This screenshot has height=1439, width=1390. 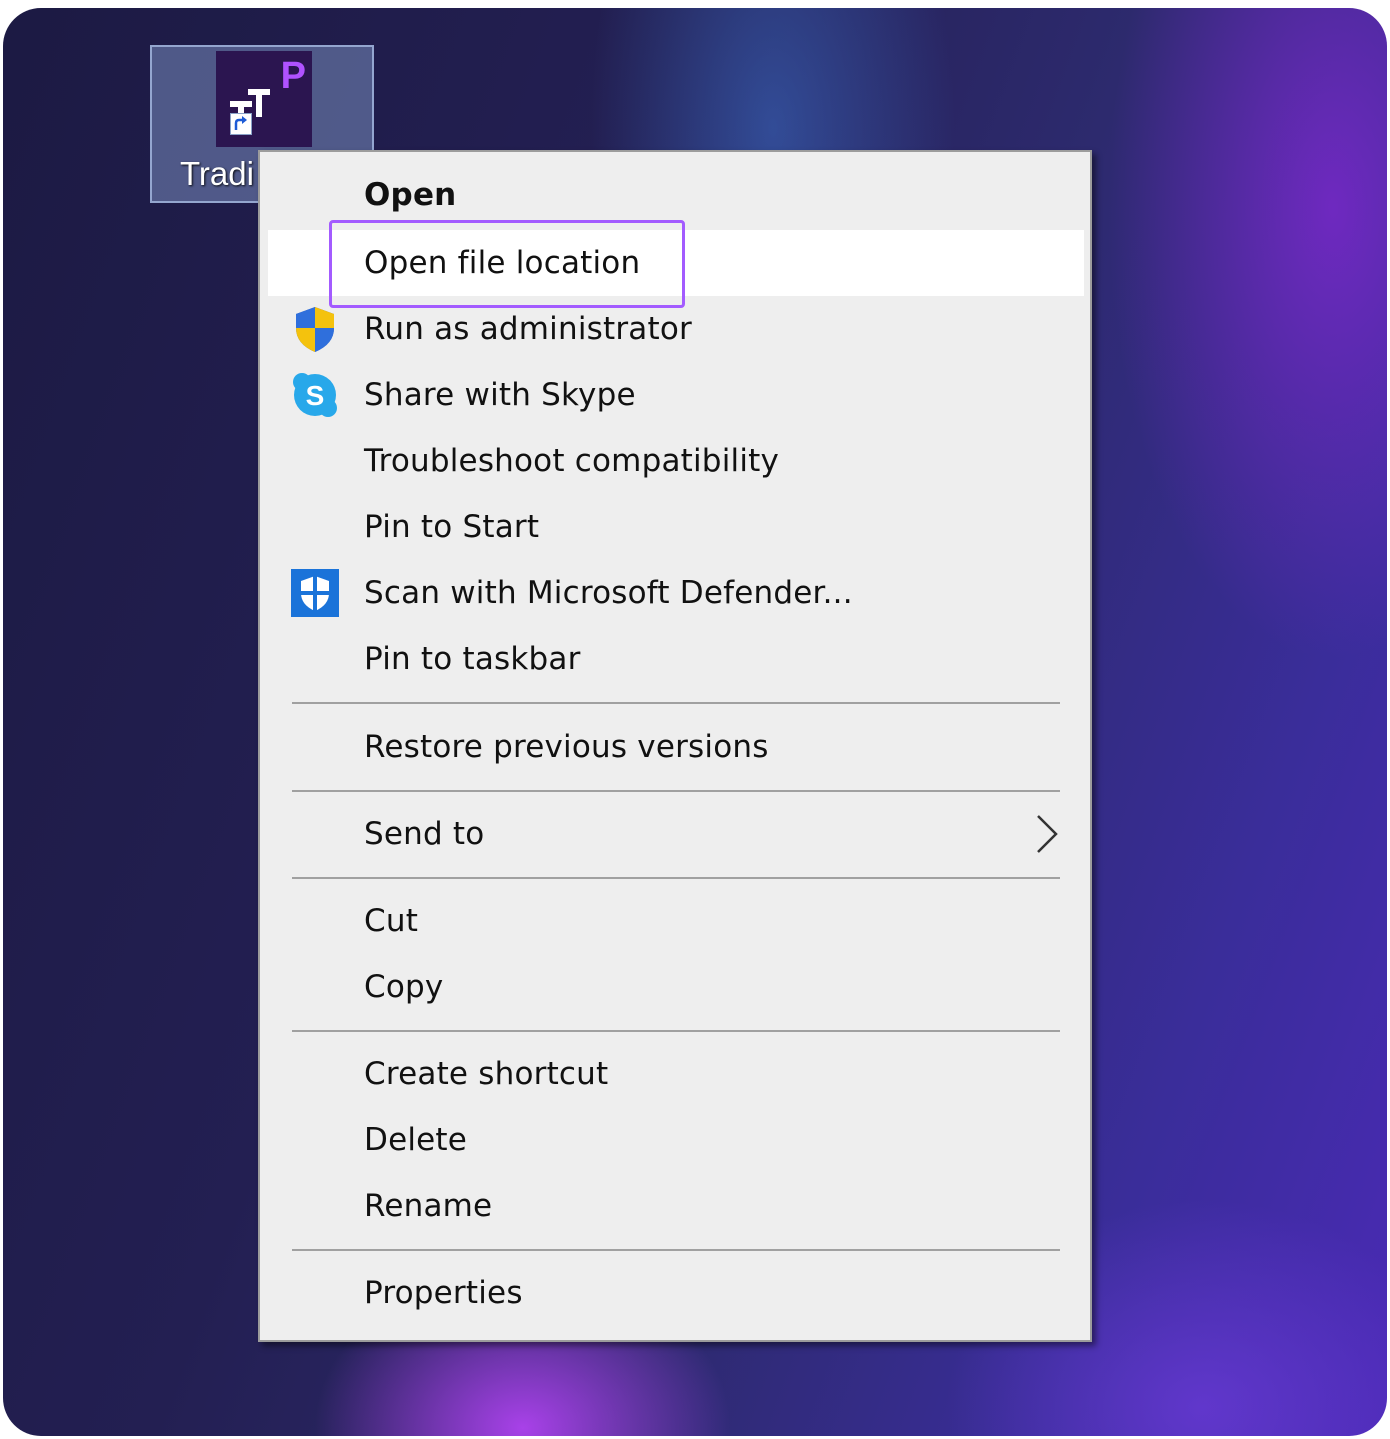 I want to click on chevron-right-icon, so click(x=1047, y=834).